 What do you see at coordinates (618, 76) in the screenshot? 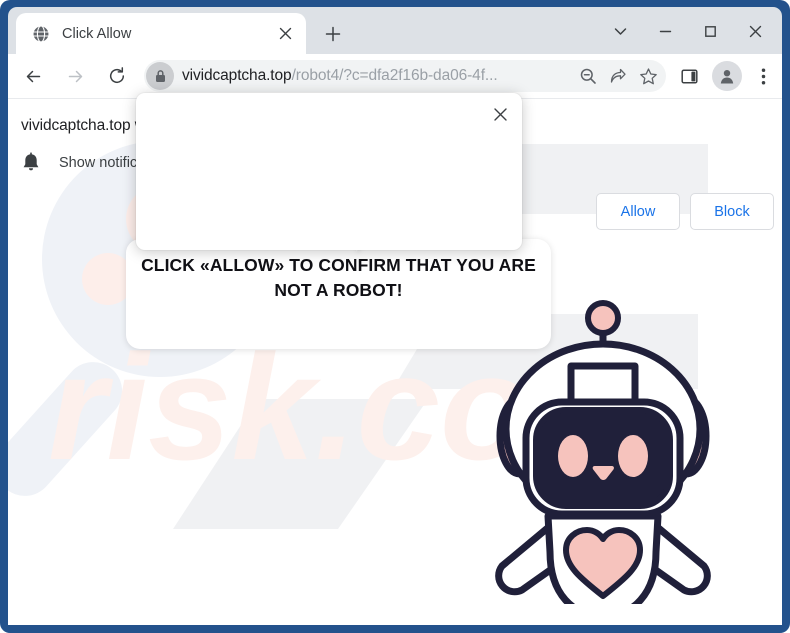
I see `share-icon` at bounding box center [618, 76].